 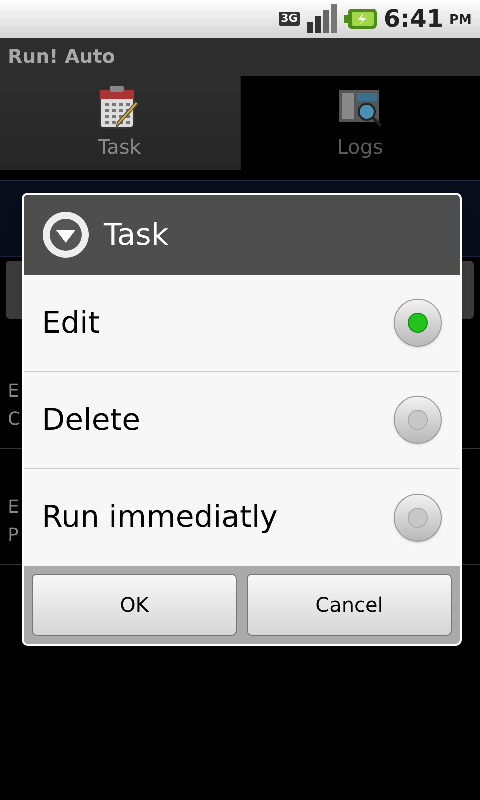 What do you see at coordinates (14, 420) in the screenshot?
I see `row-line: C` at bounding box center [14, 420].